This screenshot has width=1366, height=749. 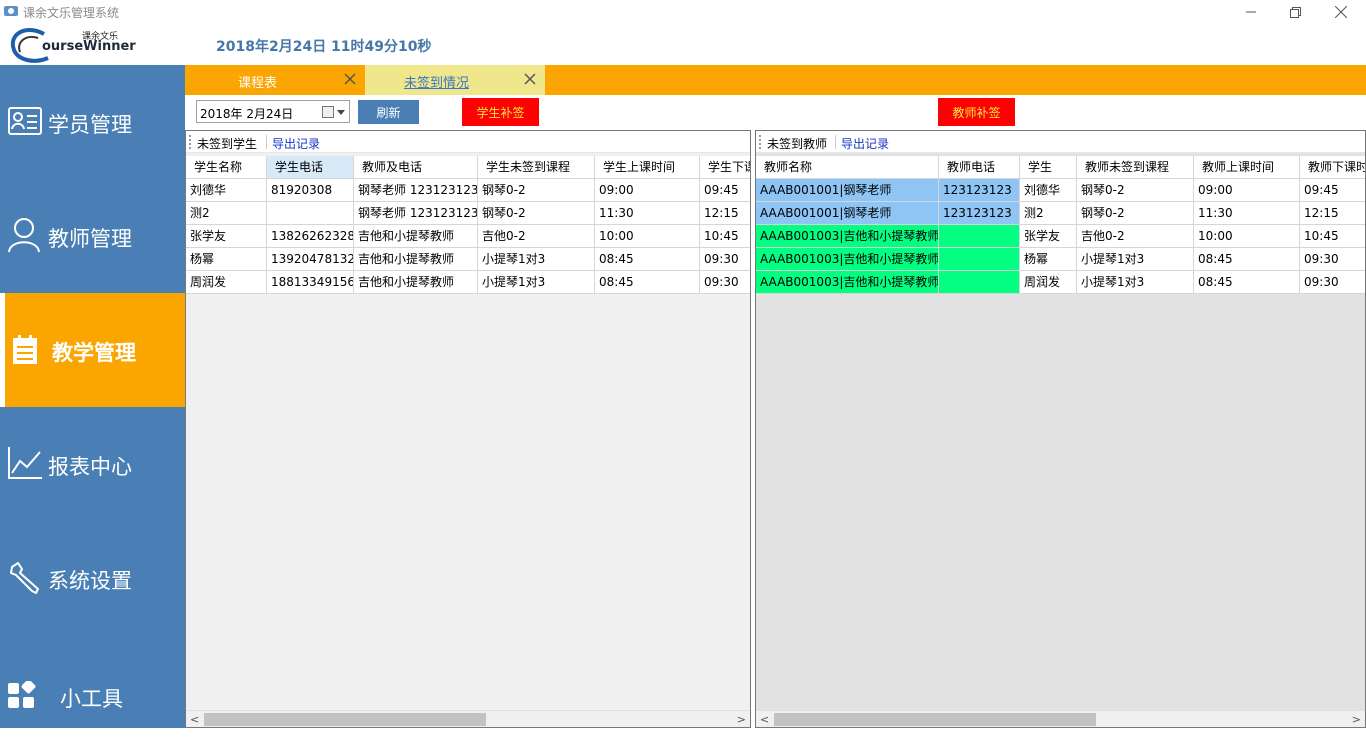 What do you see at coordinates (310, 167) in the screenshot?
I see `column-header: 学生电话` at bounding box center [310, 167].